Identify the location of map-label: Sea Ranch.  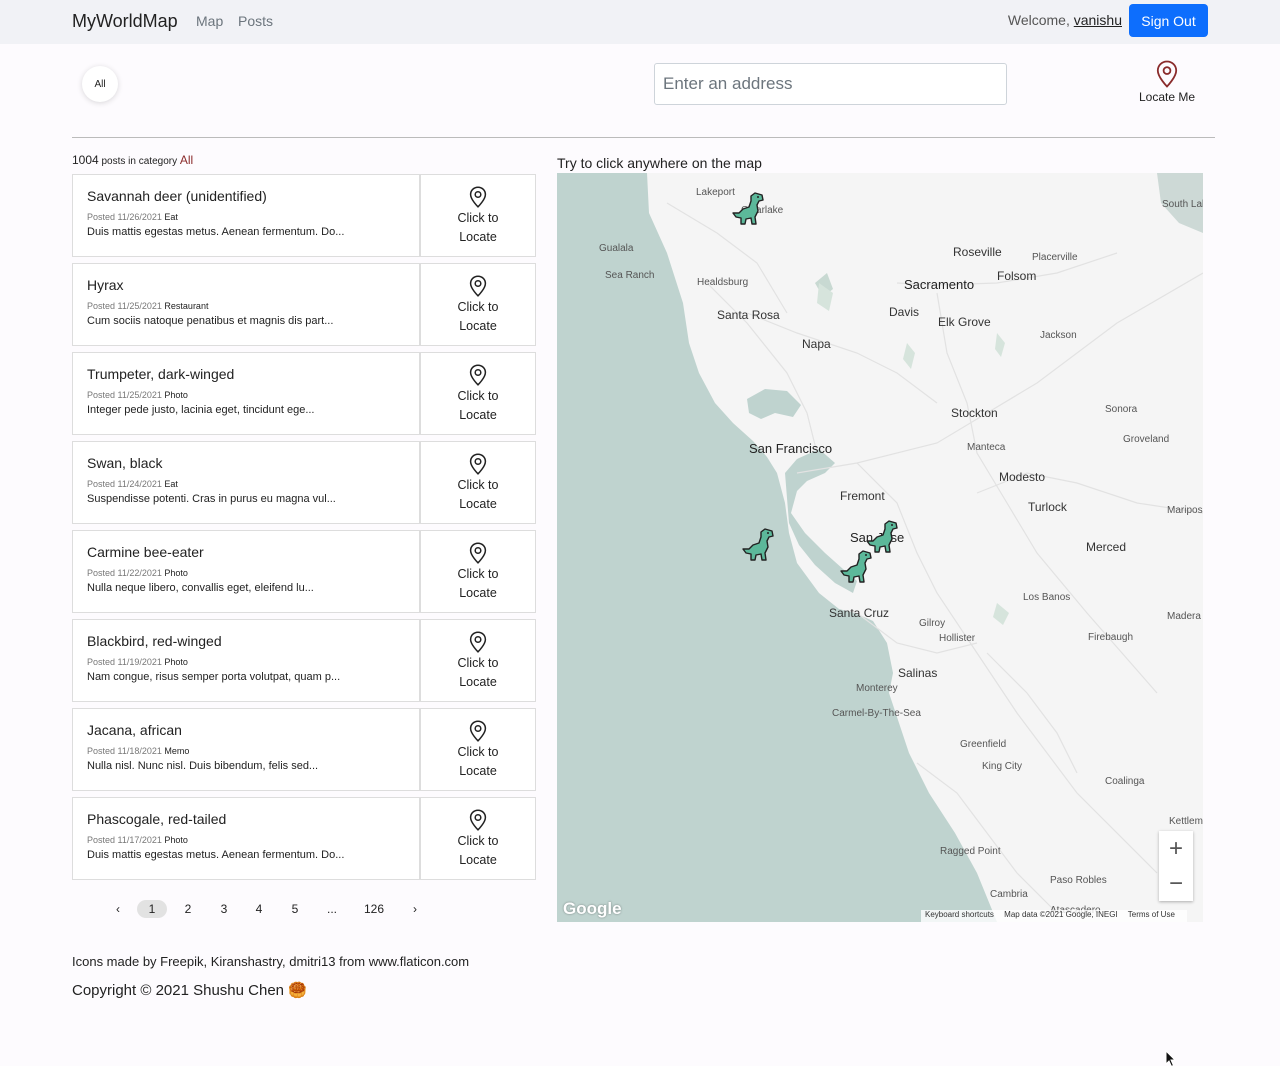
(630, 275).